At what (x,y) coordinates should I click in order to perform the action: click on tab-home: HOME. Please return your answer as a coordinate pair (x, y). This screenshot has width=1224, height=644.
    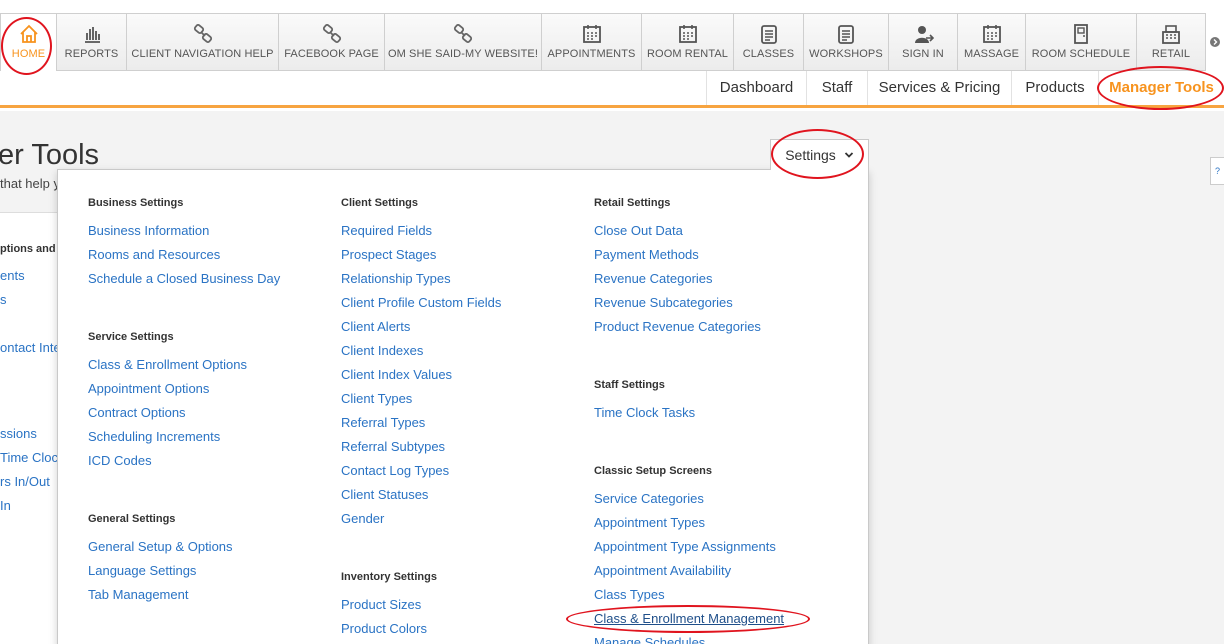
    Looking at the image, I should click on (28, 42).